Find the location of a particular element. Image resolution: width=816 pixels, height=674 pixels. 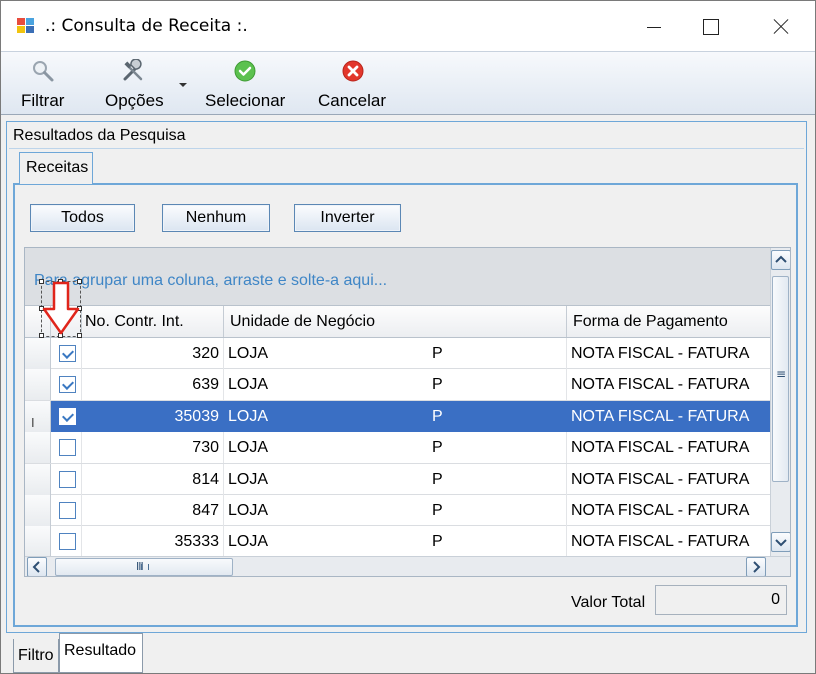

inverter-button: Inverter is located at coordinates (347, 218).